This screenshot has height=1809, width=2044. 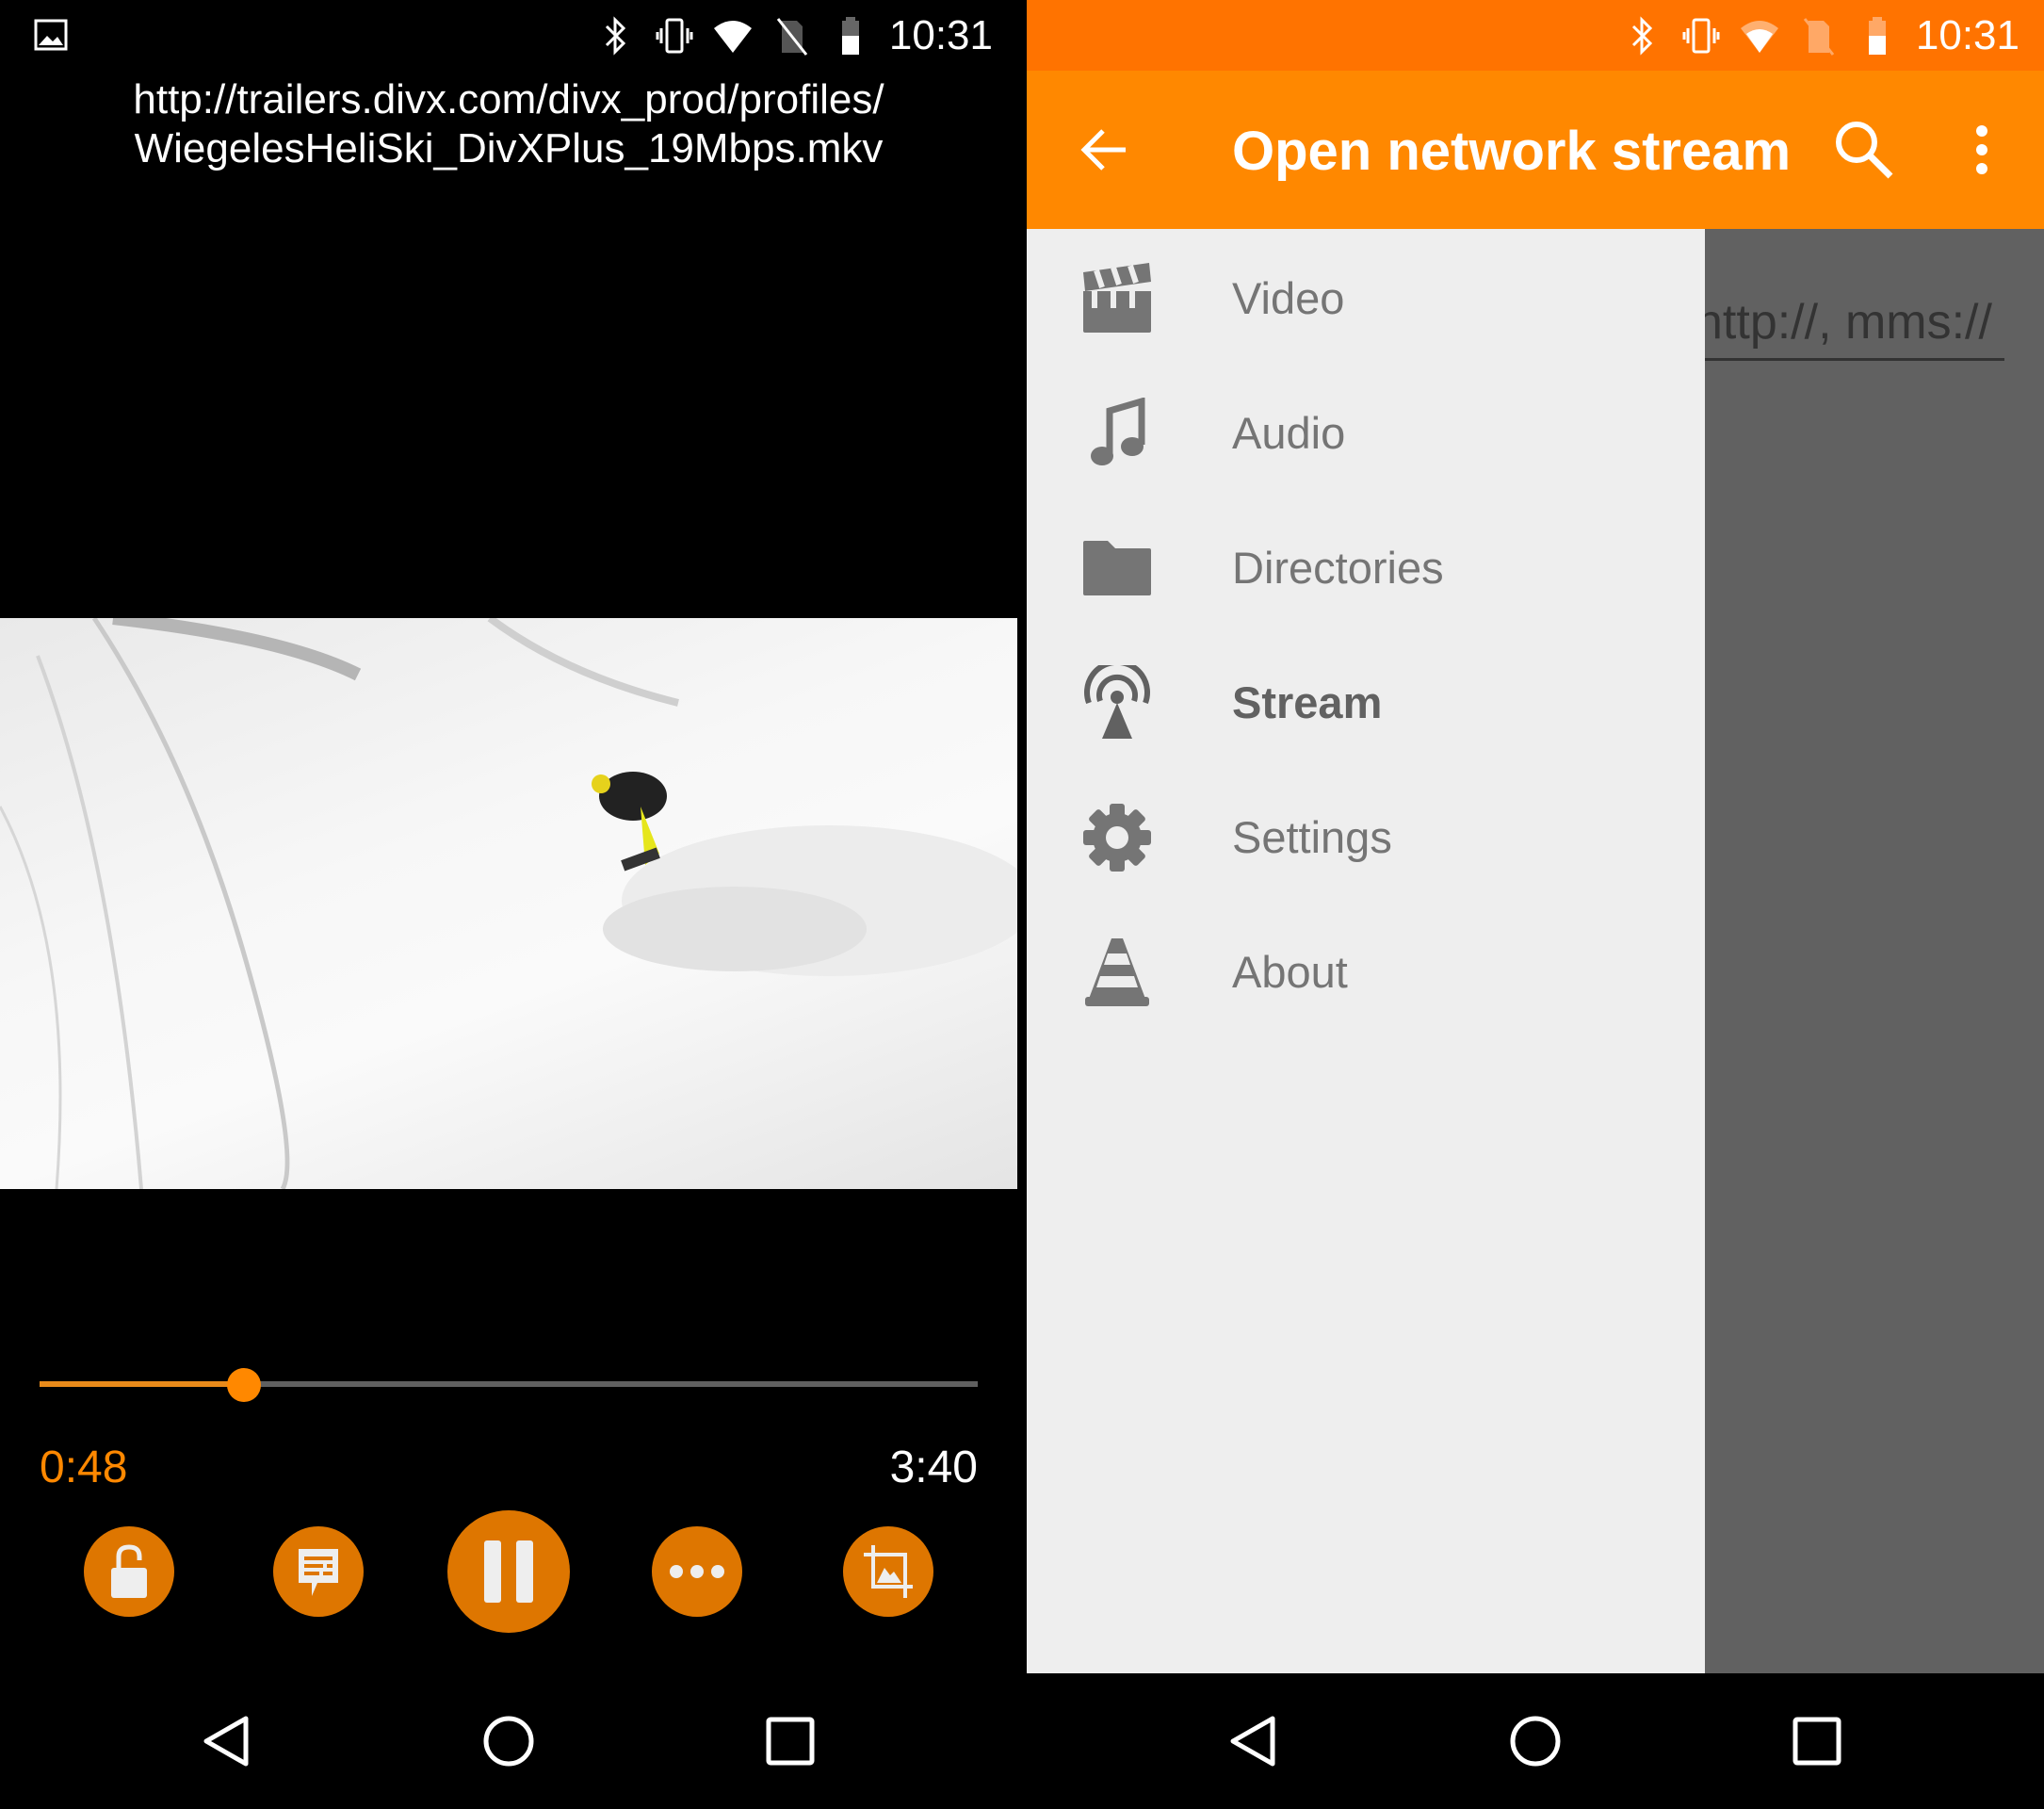 I want to click on drawer-item-label: About, so click(x=1290, y=972).